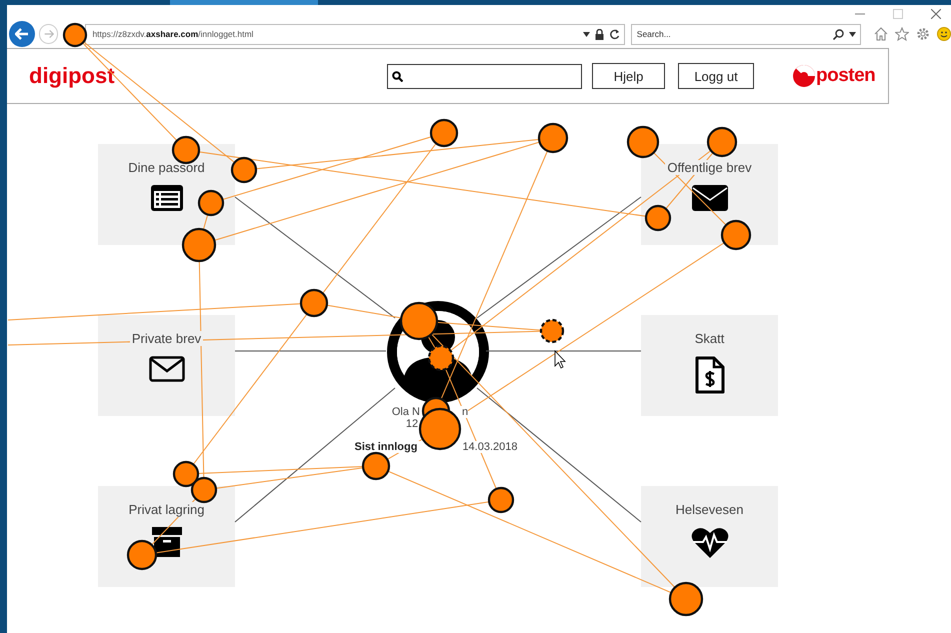  Describe the element at coordinates (710, 509) in the screenshot. I see `tile-label: Helsevesen` at that location.